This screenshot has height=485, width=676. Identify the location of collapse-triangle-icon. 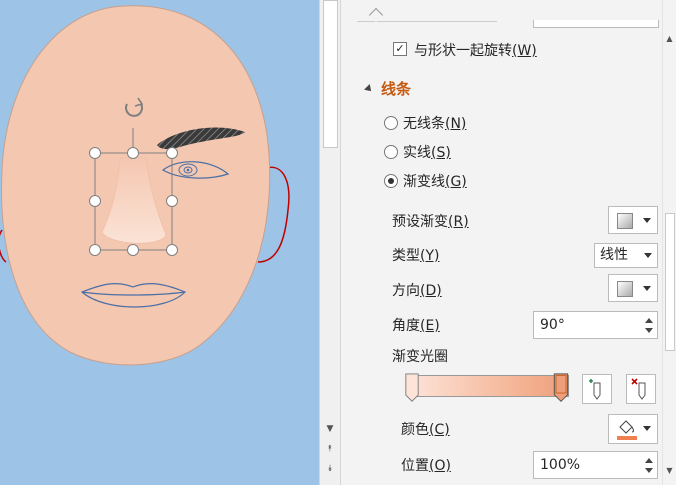
(369, 89).